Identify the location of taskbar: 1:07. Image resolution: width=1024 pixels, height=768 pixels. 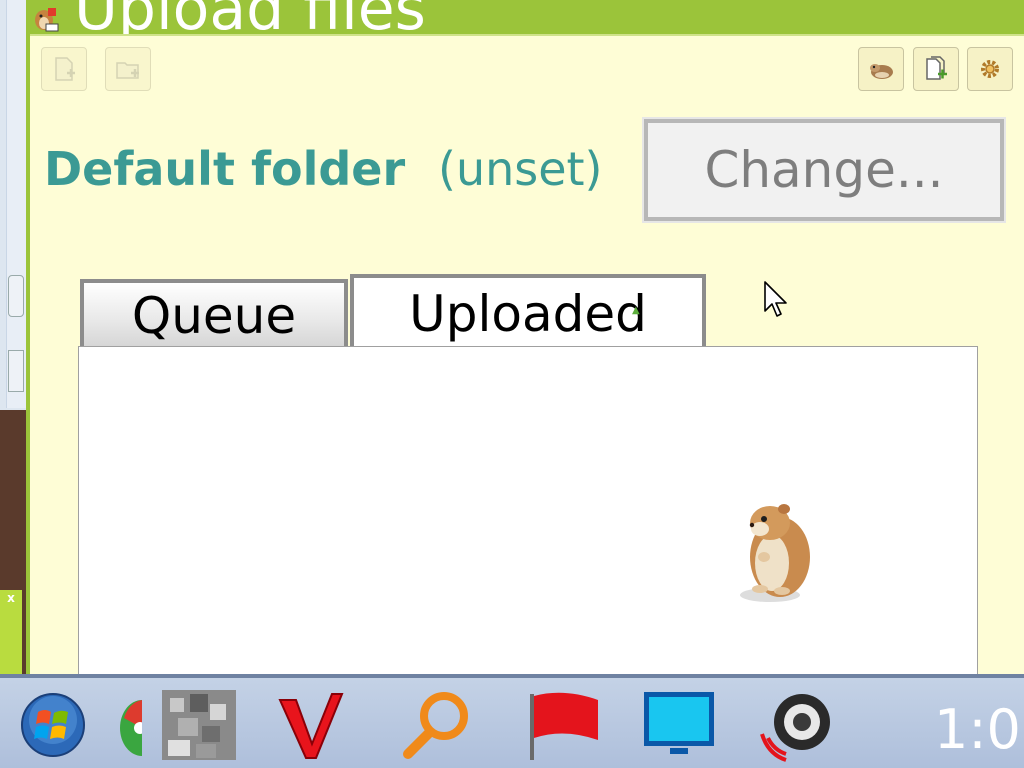
(512, 721).